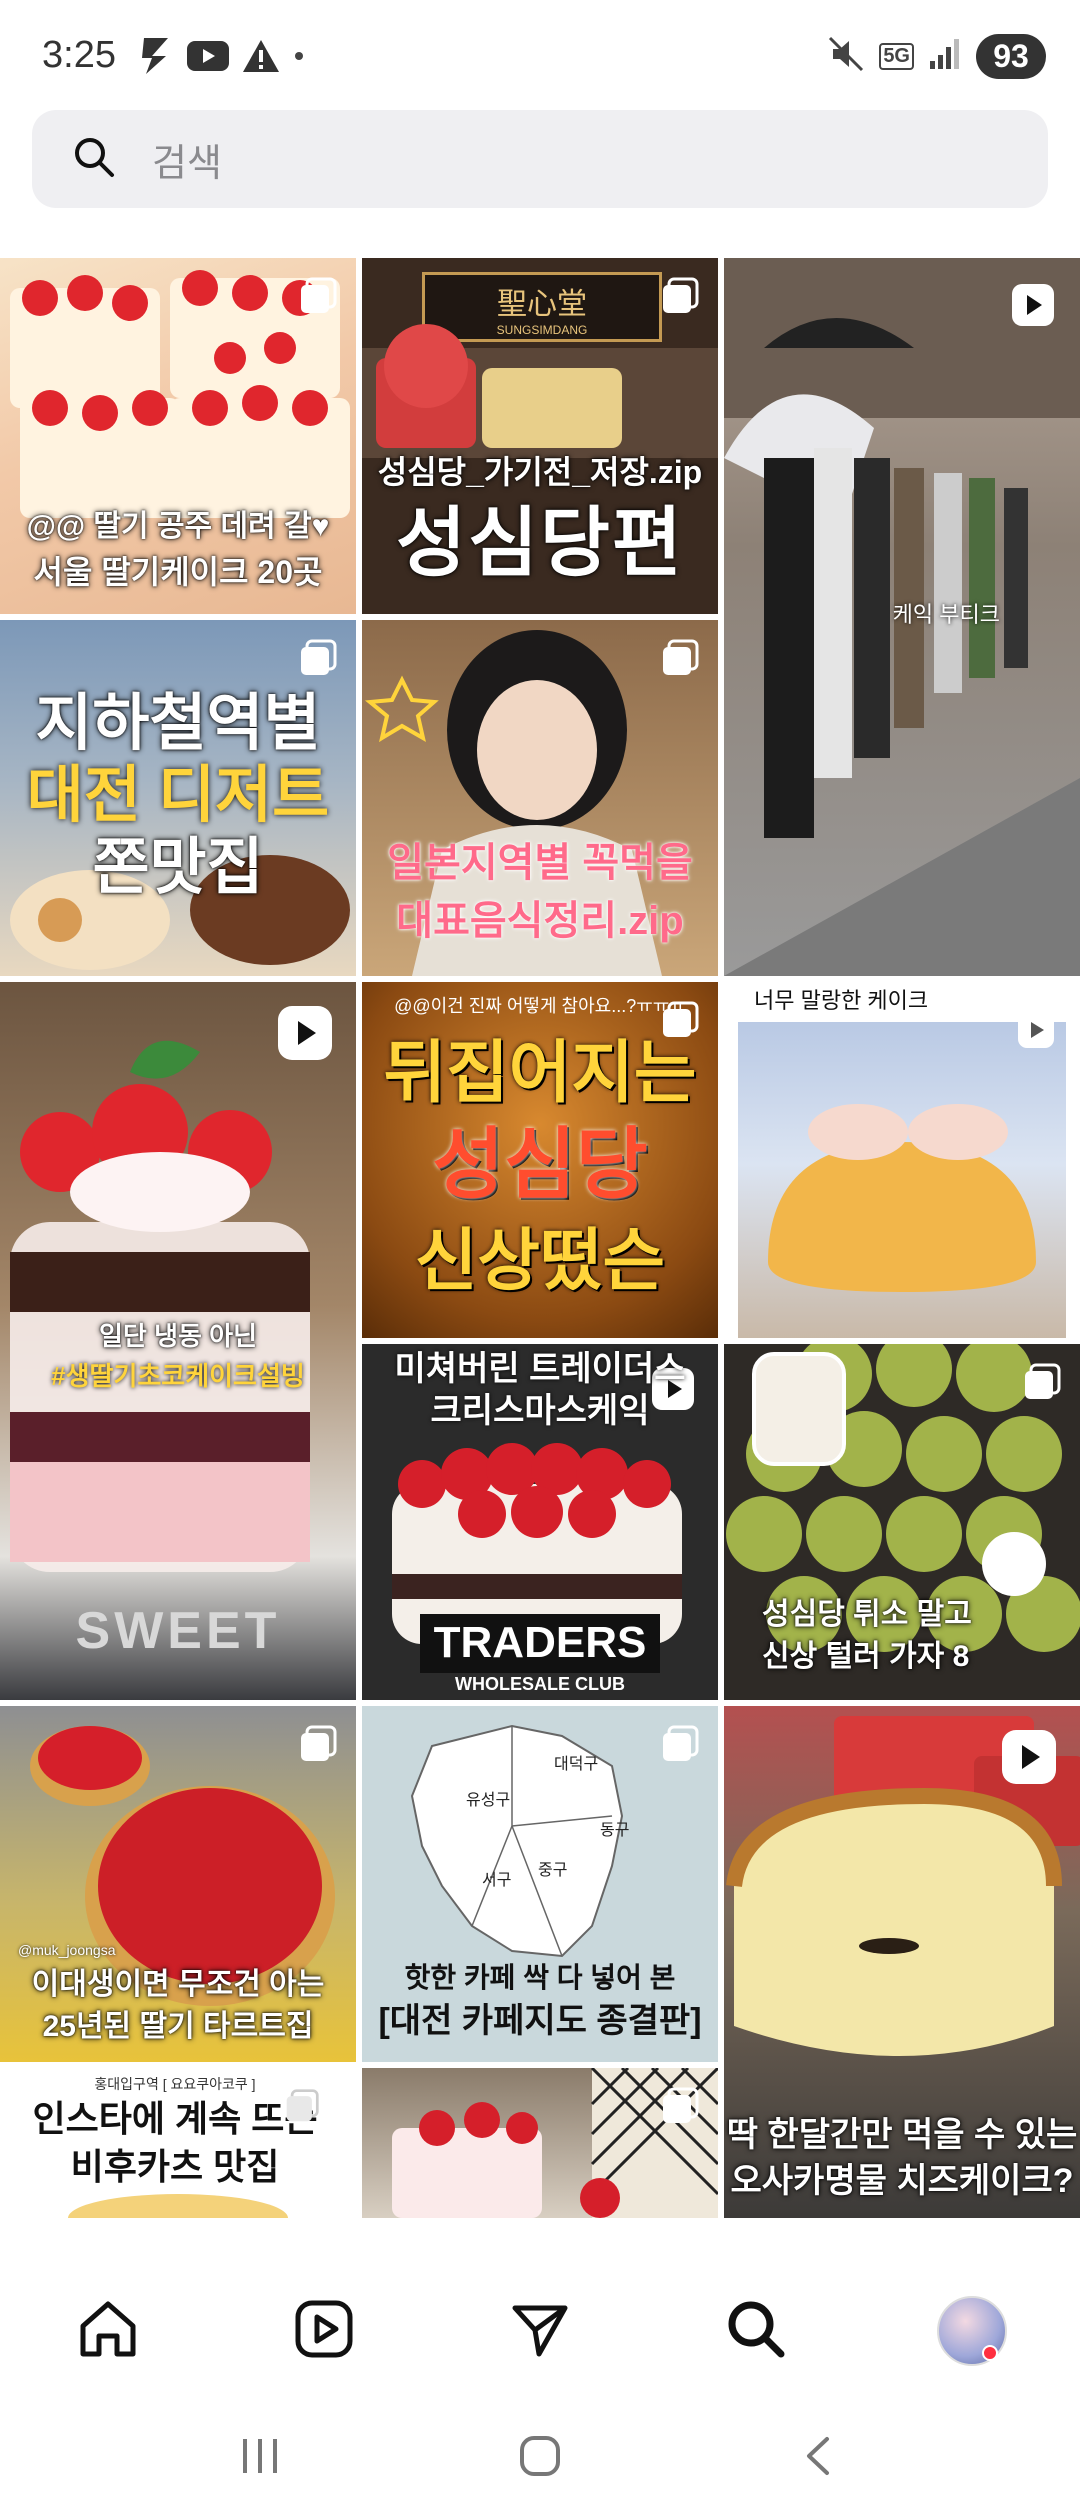 Image resolution: width=1080 pixels, height=2520 pixels. Describe the element at coordinates (540, 1261) in the screenshot. I see `post-caption-line3: 신상떴슨` at that location.